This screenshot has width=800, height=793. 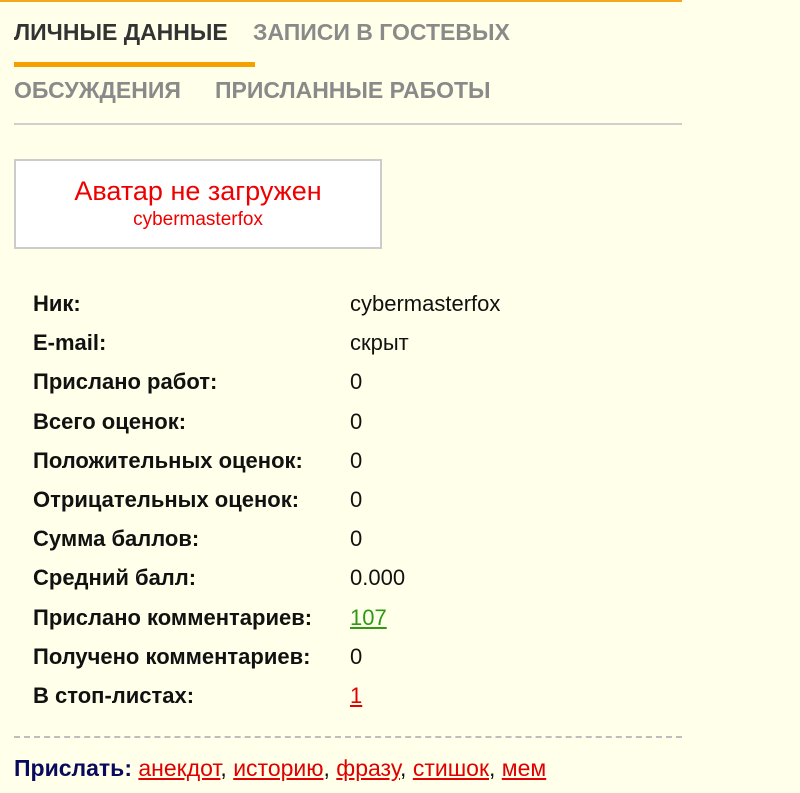 What do you see at coordinates (341, 1) in the screenshot?
I see `top-accent-line` at bounding box center [341, 1].